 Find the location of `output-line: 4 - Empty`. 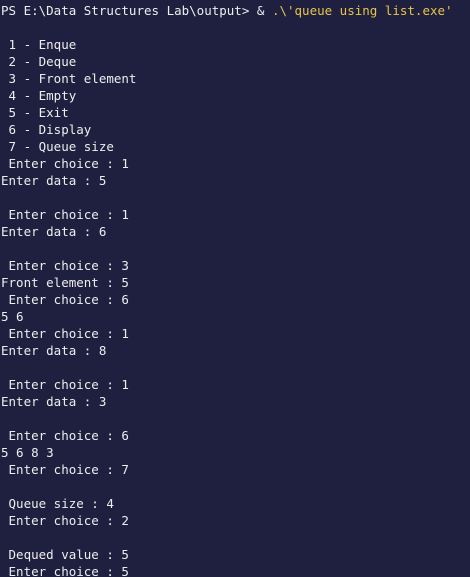

output-line: 4 - Empty is located at coordinates (39, 95).